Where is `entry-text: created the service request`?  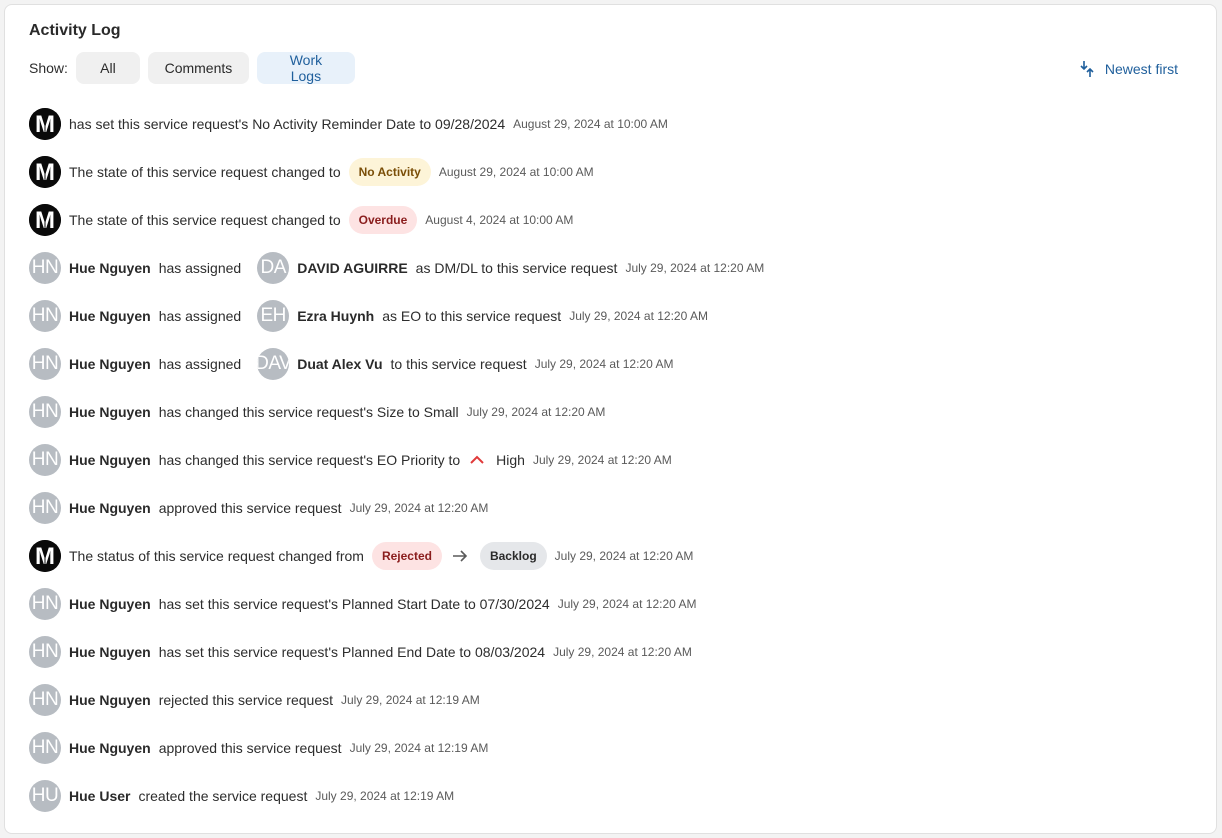 entry-text: created the service request is located at coordinates (223, 796).